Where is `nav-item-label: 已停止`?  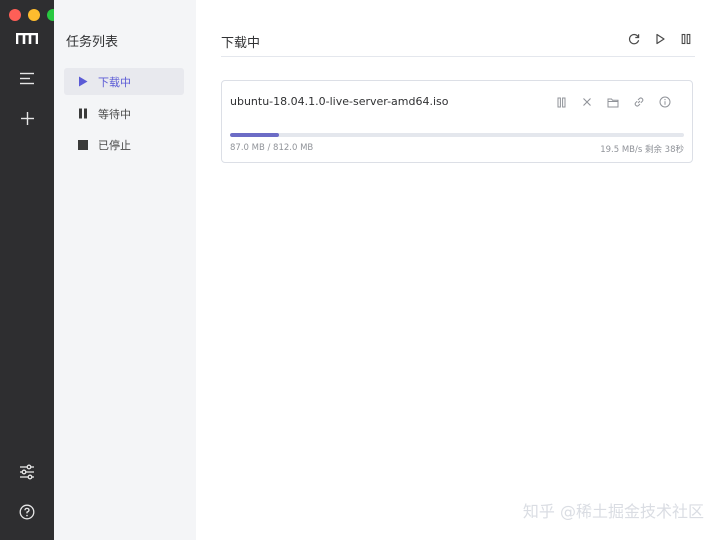 nav-item-label: 已停止 is located at coordinates (114, 145).